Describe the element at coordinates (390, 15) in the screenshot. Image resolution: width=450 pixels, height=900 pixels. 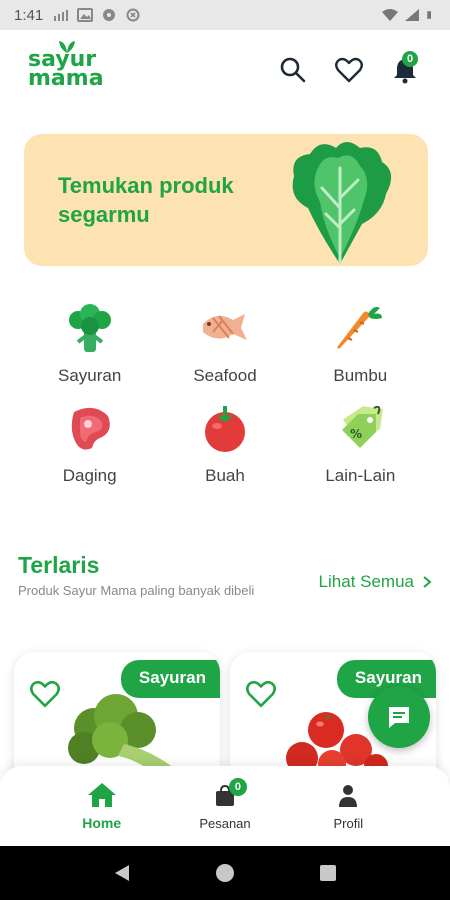
I see `wifi-icon` at that location.